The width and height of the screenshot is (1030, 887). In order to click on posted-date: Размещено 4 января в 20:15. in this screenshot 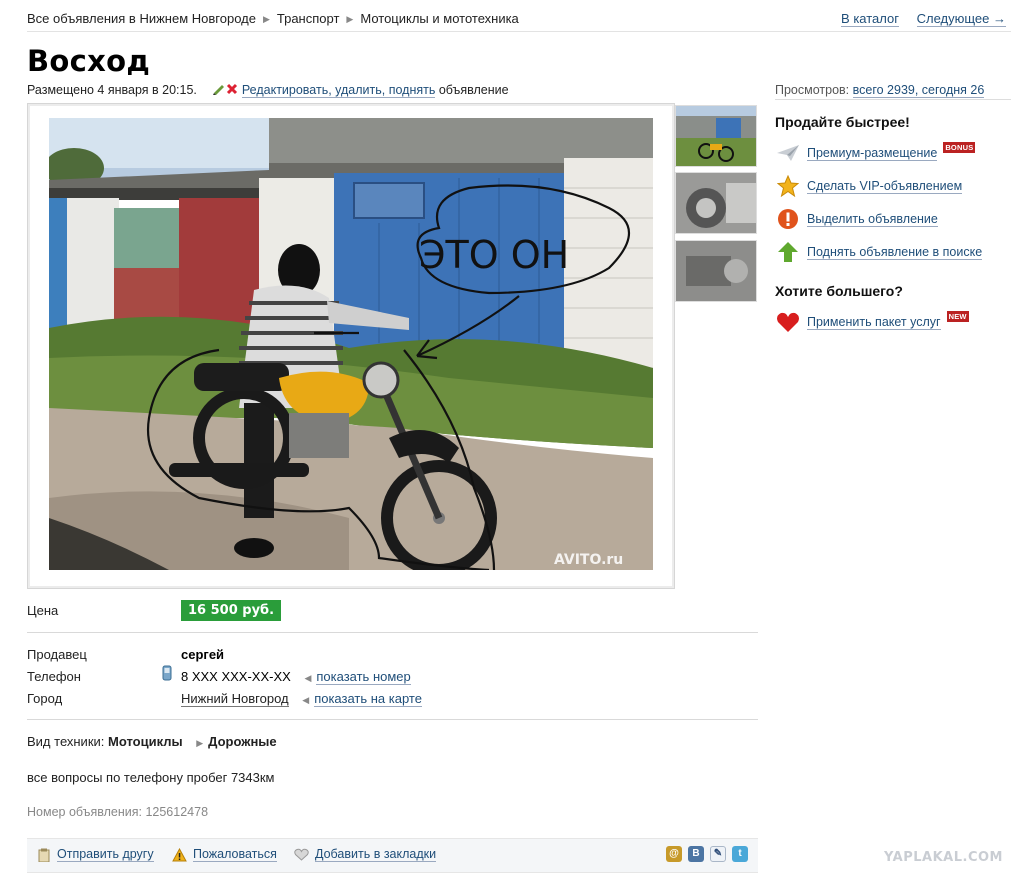, I will do `click(112, 90)`.